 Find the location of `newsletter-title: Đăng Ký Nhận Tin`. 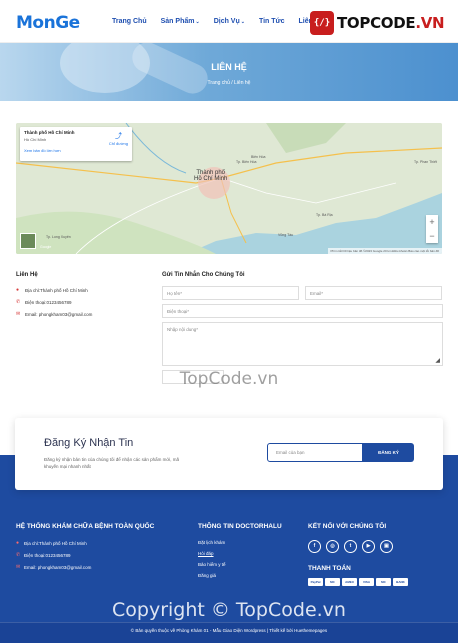

newsletter-title: Đăng Ký Nhận Tin is located at coordinates (89, 443).